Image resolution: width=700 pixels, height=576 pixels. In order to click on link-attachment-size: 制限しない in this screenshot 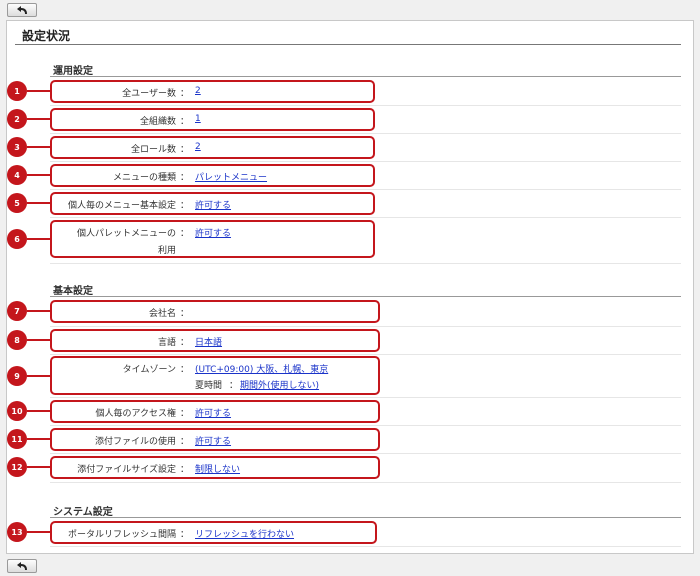, I will do `click(217, 468)`.